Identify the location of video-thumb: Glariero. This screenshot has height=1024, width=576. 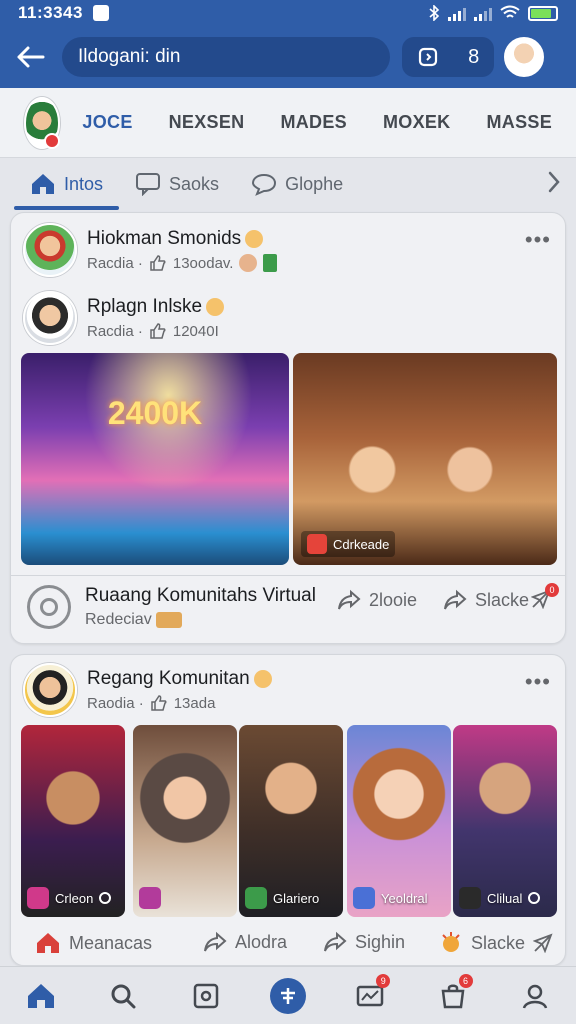
(291, 821).